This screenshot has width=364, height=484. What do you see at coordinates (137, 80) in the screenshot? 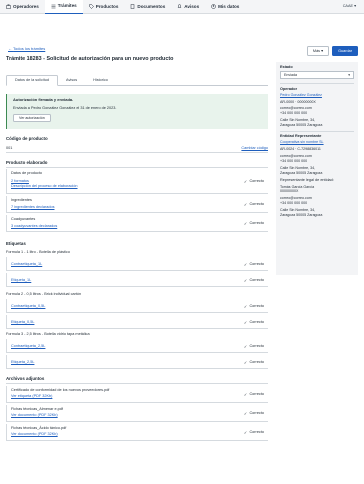
I see `tab-bar: Datos de la solicitud Avisos Historico` at bounding box center [137, 80].